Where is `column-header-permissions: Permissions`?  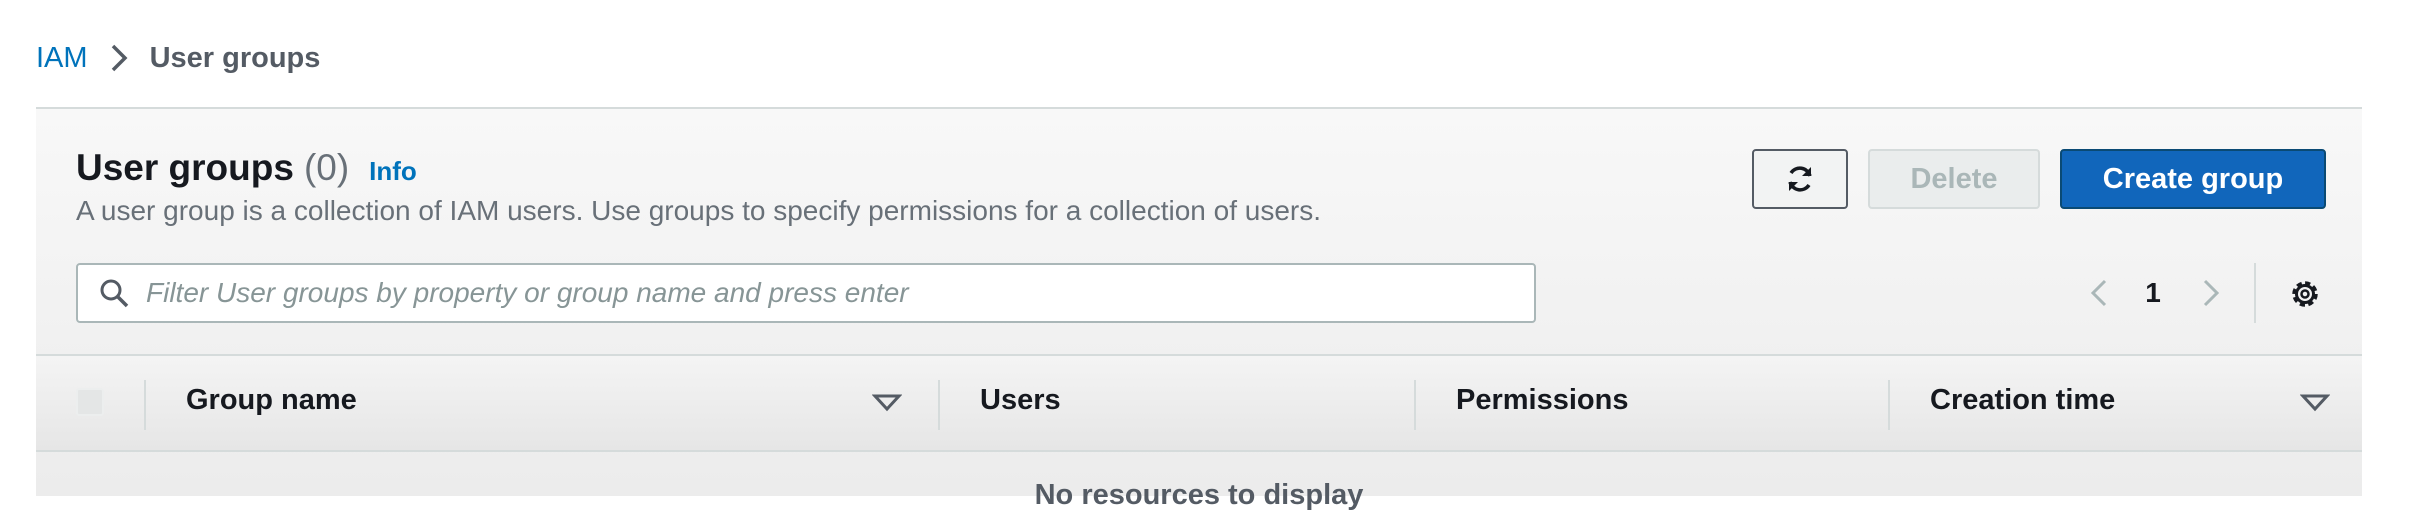
column-header-permissions: Permissions is located at coordinates (1542, 400).